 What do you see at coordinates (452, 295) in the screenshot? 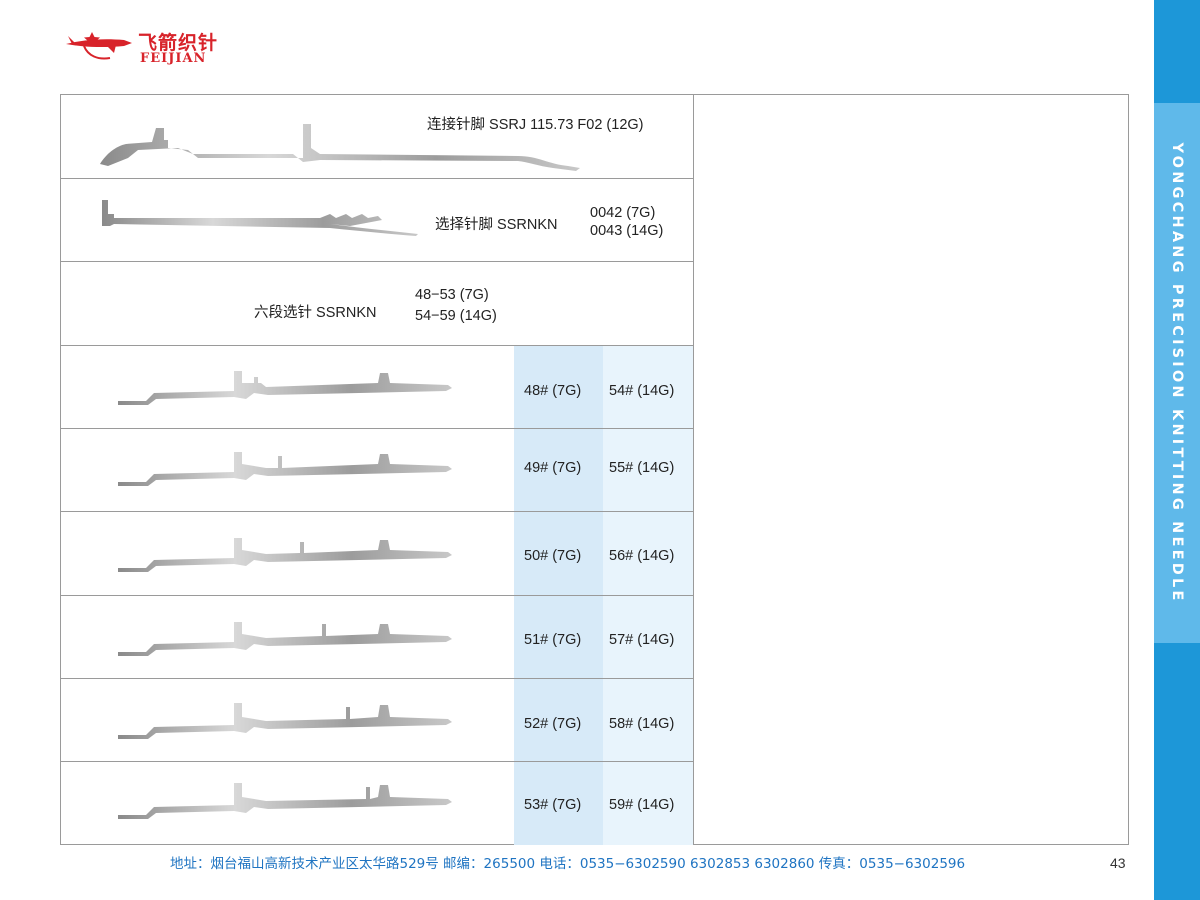
I see `product-range-7g: 48−53 (7G)` at bounding box center [452, 295].